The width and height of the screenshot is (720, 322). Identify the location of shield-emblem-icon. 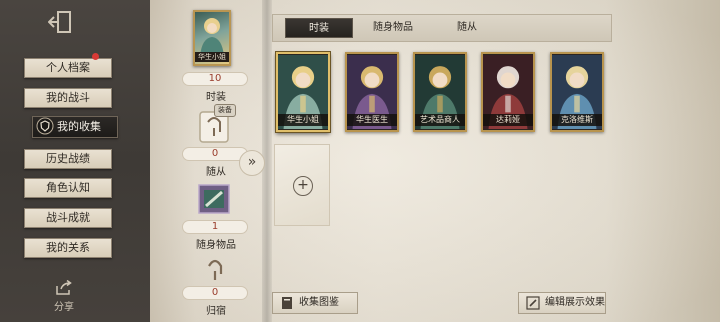
(45, 126).